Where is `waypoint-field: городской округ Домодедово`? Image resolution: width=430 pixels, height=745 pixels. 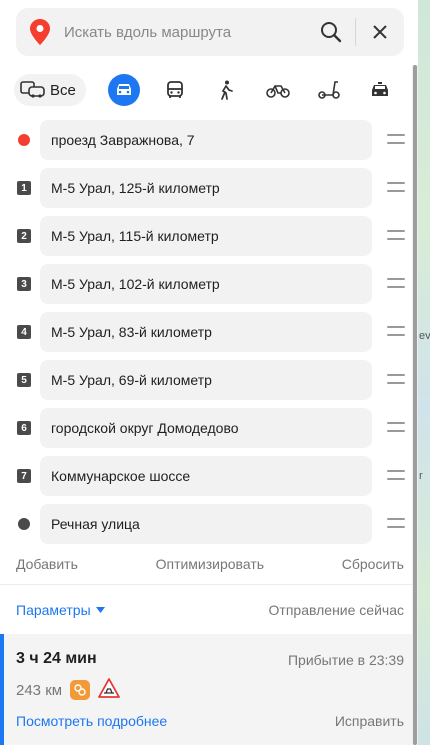
waypoint-field: городской округ Домодедово is located at coordinates (206, 428).